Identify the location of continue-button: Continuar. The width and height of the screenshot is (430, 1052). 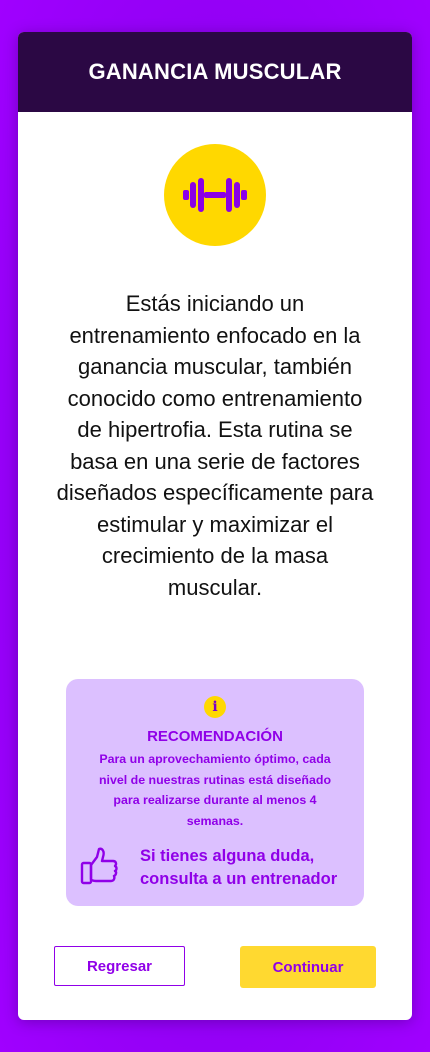
(308, 967).